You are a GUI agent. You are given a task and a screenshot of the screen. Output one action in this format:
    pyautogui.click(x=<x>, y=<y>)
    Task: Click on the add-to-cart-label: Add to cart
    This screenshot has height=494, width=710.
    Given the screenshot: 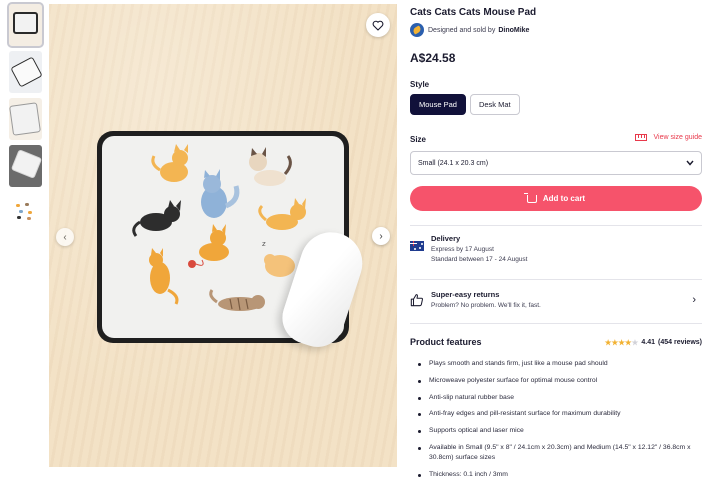 What is the action you would take?
    pyautogui.click(x=564, y=198)
    